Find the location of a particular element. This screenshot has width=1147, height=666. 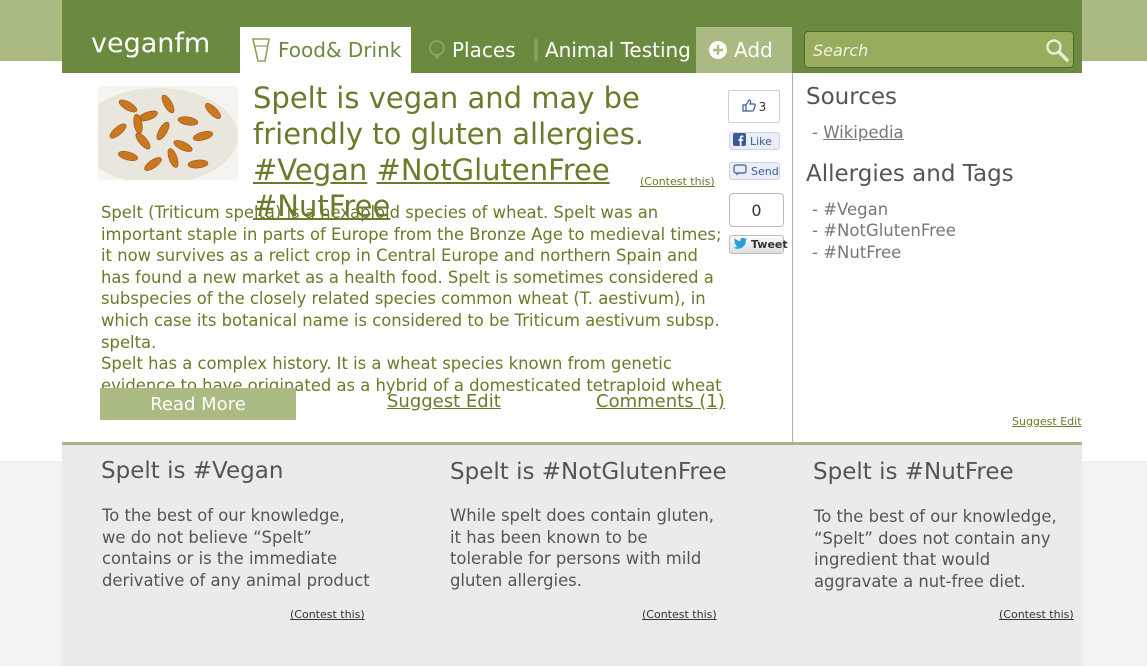

tweet-button: Tweet is located at coordinates (758, 244).